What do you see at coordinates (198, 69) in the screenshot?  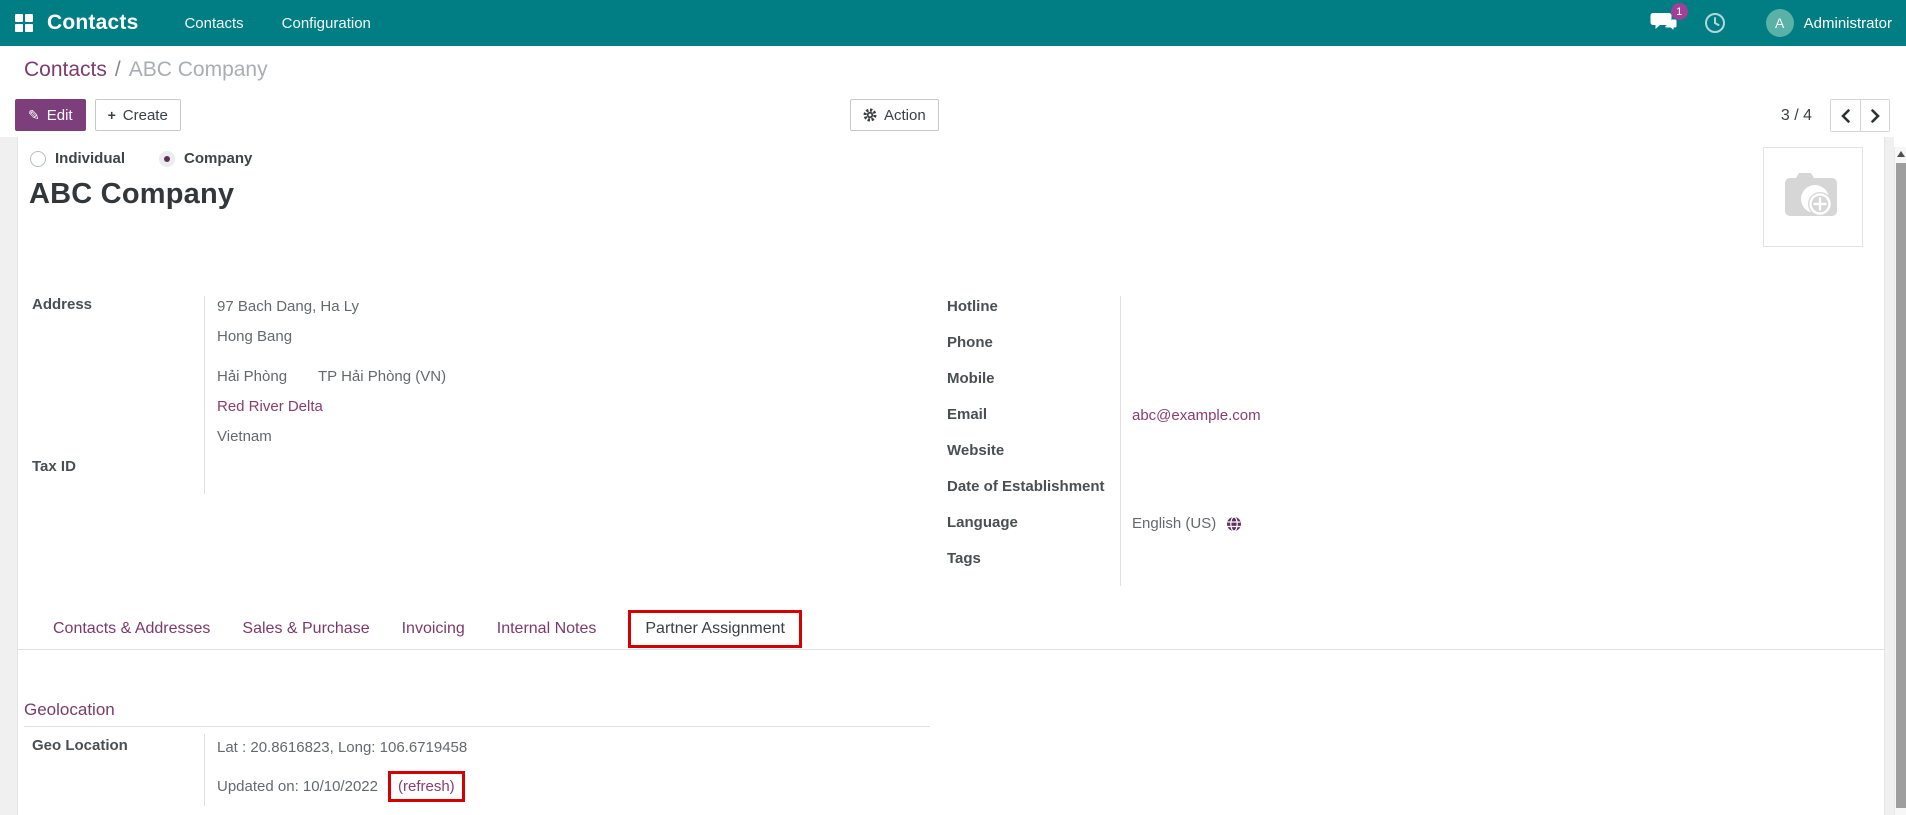 I see `breadcrumb-current: ABC Company` at bounding box center [198, 69].